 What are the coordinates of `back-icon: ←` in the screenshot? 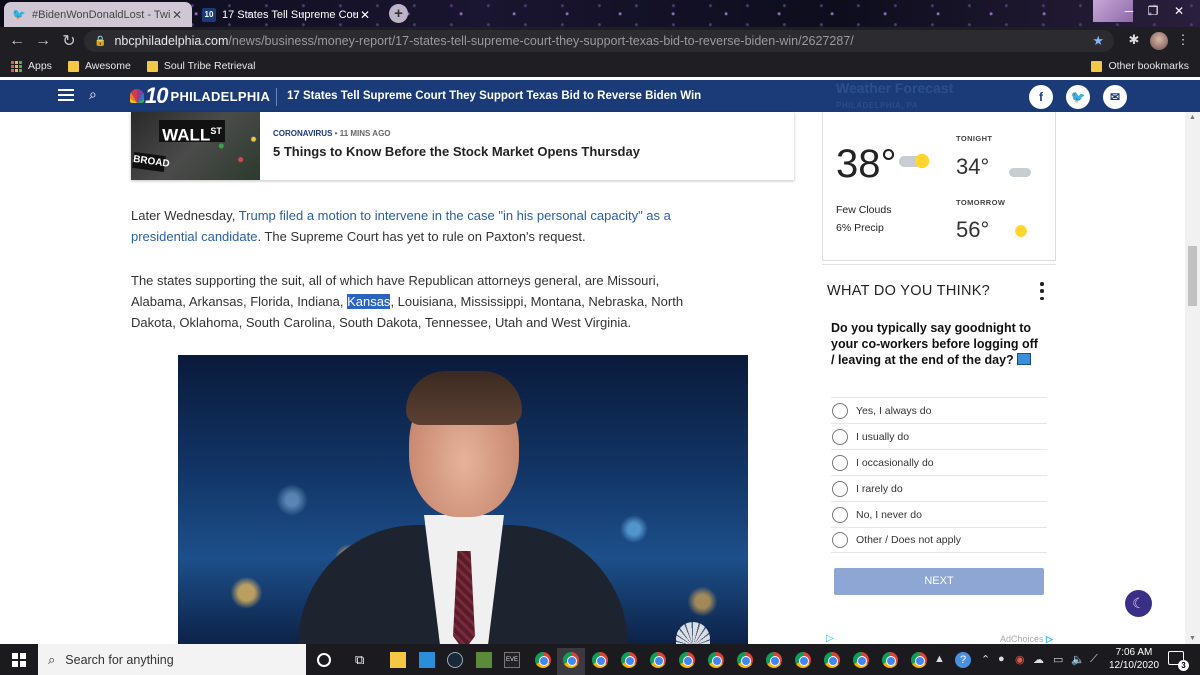 It's located at (17, 41).